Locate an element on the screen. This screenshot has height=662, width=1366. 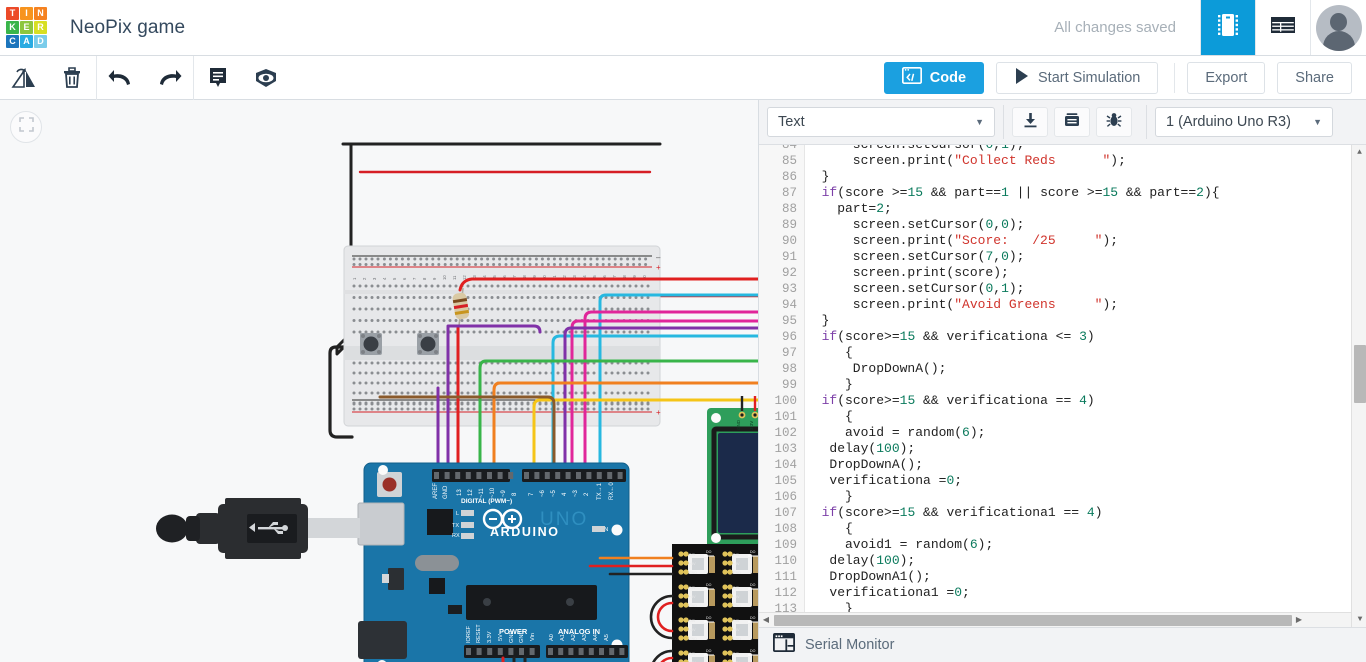
svg-text: ~9 is located at coordinates (504, 493).